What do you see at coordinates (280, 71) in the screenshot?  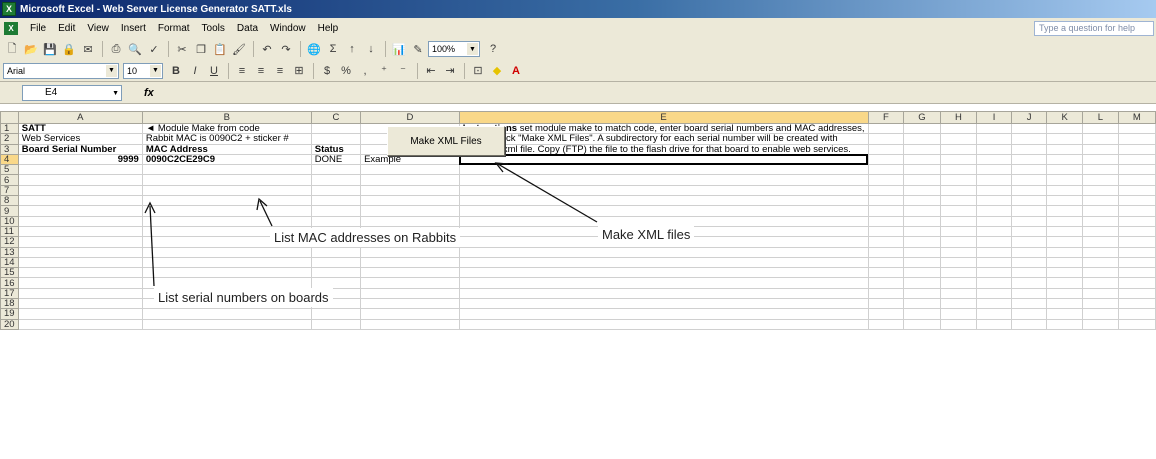 I see `align-right-icon: ≡` at bounding box center [280, 71].